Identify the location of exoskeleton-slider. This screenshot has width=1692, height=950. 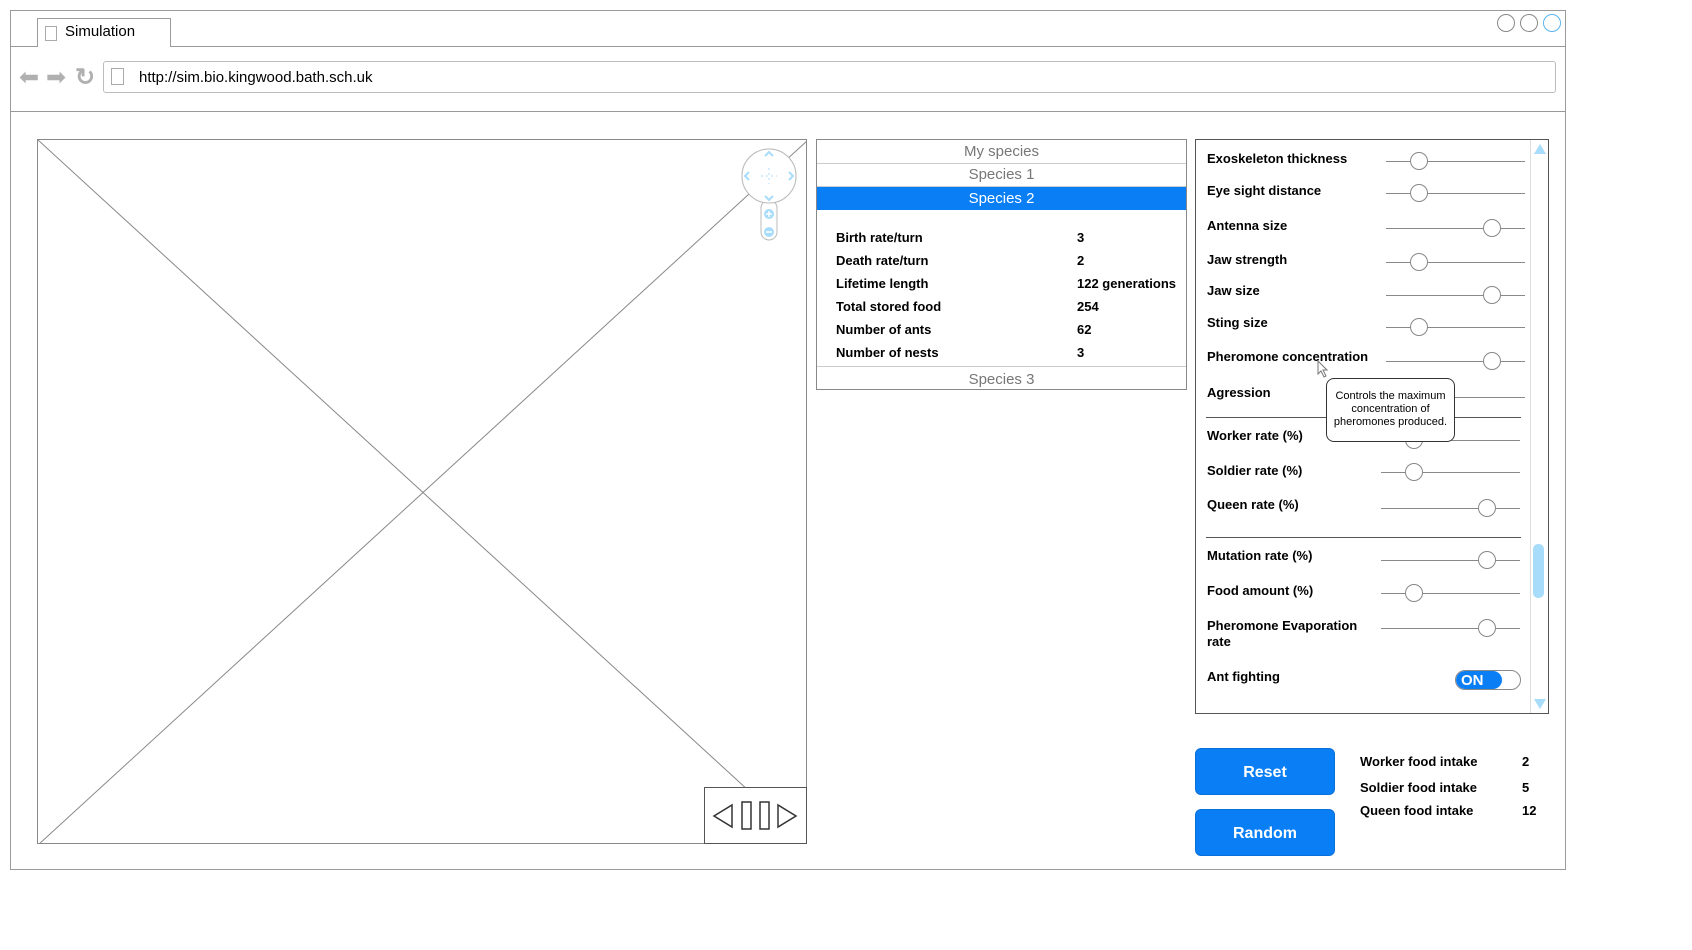
(1419, 161).